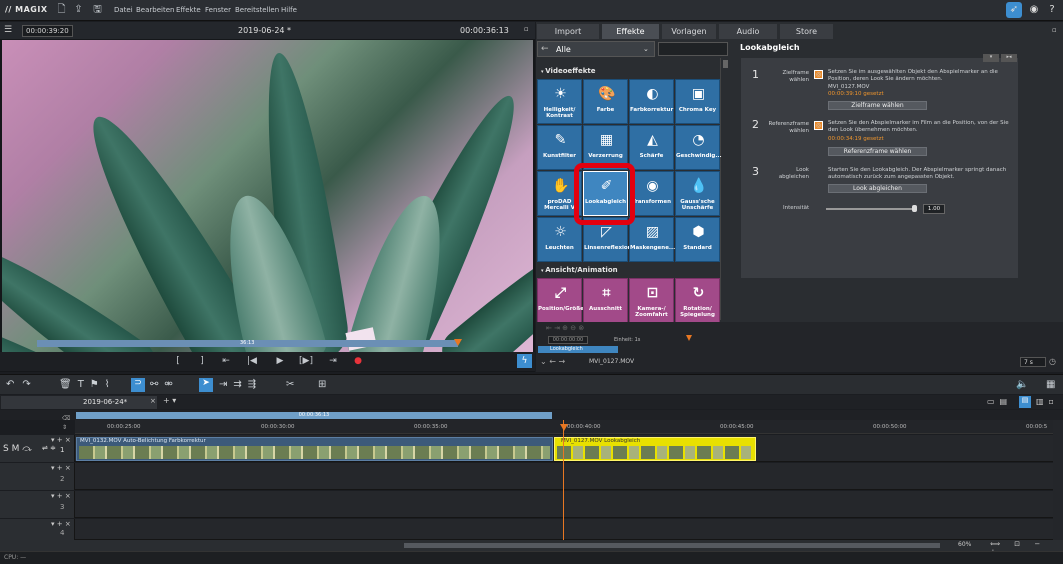 Image resolution: width=1063 pixels, height=564 pixels. What do you see at coordinates (806, 31) in the screenshot?
I see `tab-store: Store` at bounding box center [806, 31].